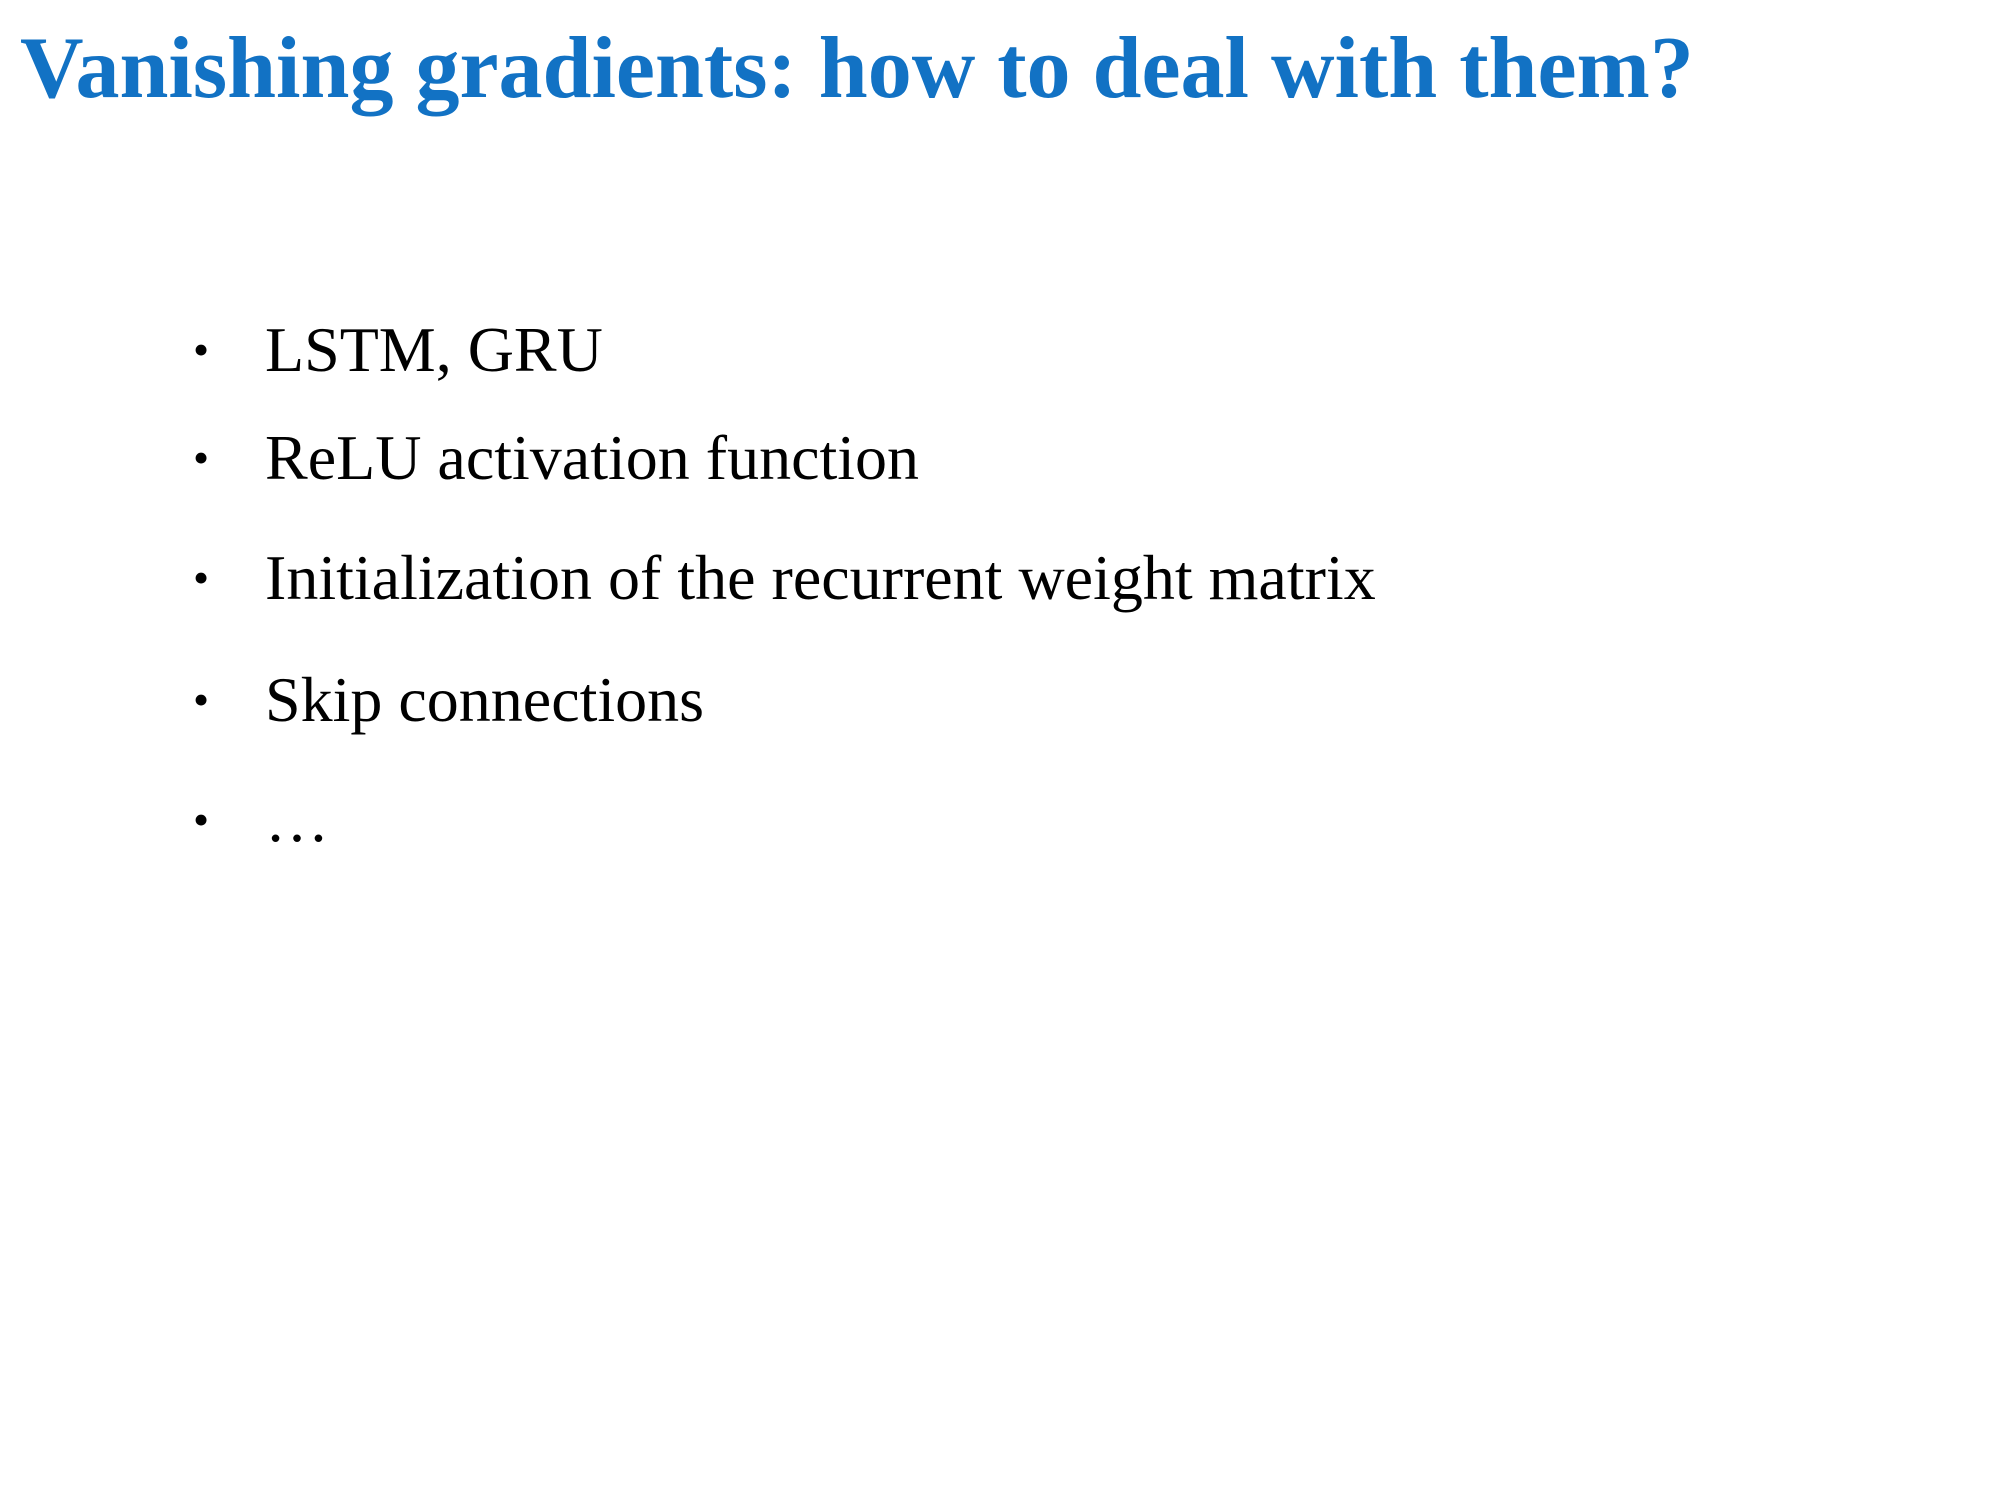 This screenshot has height=1500, width=2000. I want to click on bullet-text: LSTM, GRU, so click(434, 349).